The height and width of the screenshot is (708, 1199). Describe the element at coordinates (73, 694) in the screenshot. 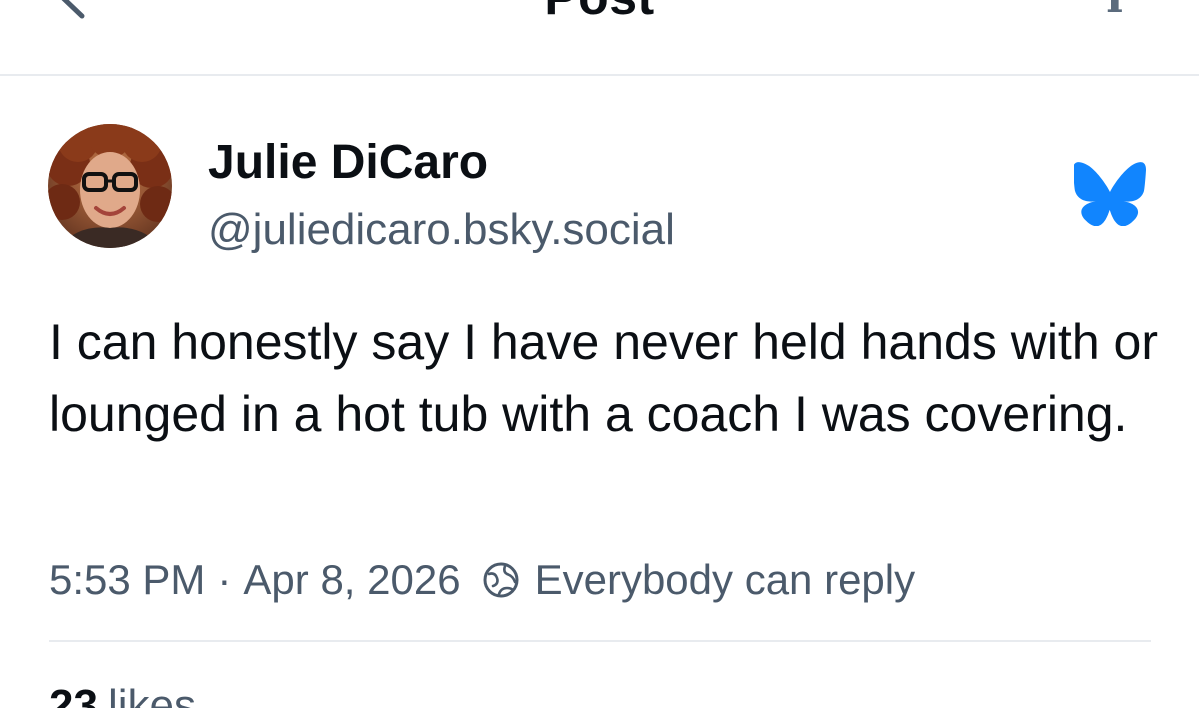

I see `likes-count: 23` at that location.